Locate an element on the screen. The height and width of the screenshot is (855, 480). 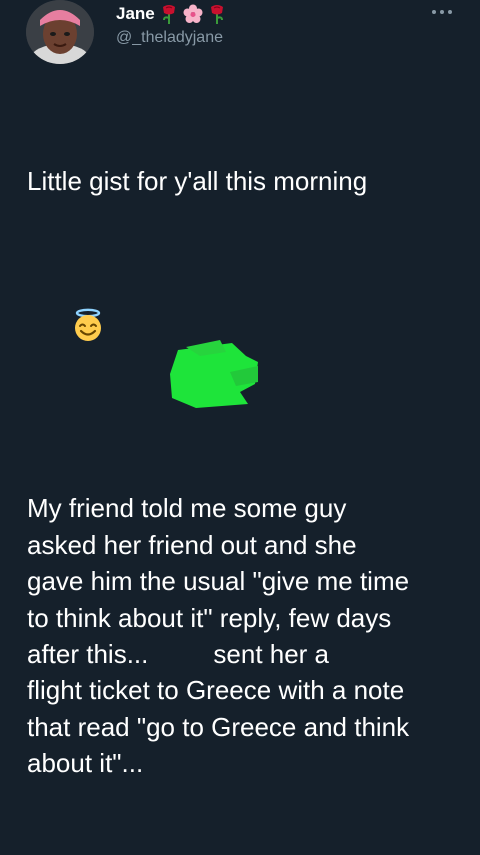
tweet-spacer is located at coordinates (247, 399).